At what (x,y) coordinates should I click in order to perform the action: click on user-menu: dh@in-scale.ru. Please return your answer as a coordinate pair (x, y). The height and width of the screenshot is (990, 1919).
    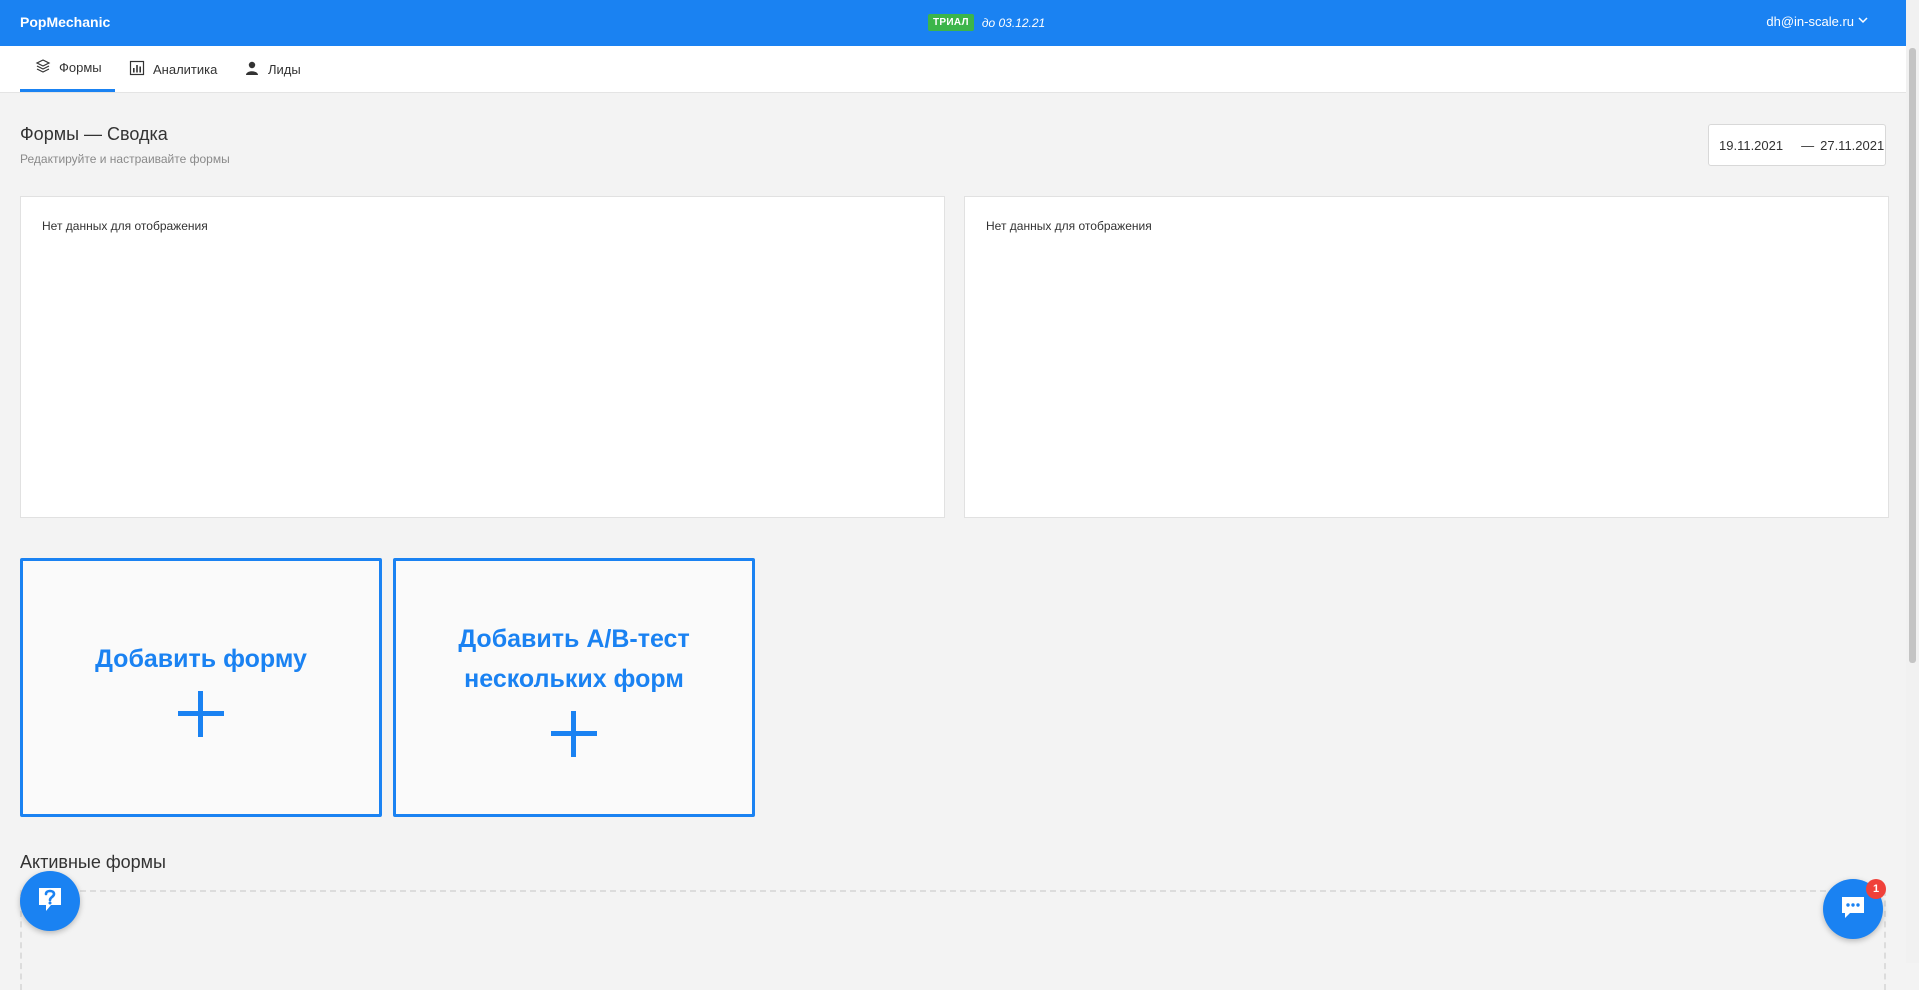
    Looking at the image, I should click on (1817, 21).